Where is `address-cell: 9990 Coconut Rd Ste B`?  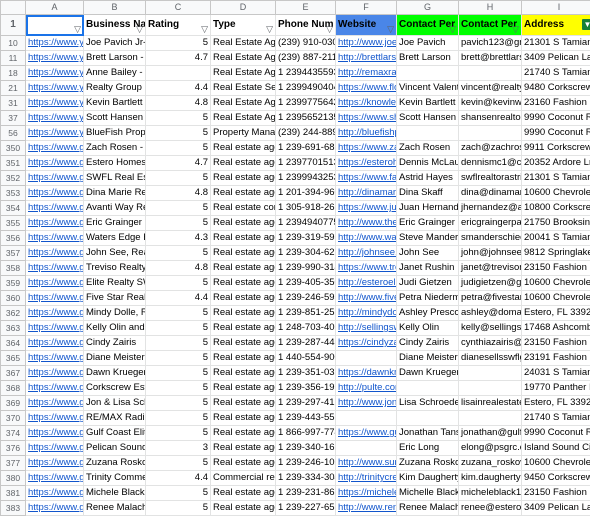 address-cell: 9990 Coconut Rd Ste B is located at coordinates (556, 133).